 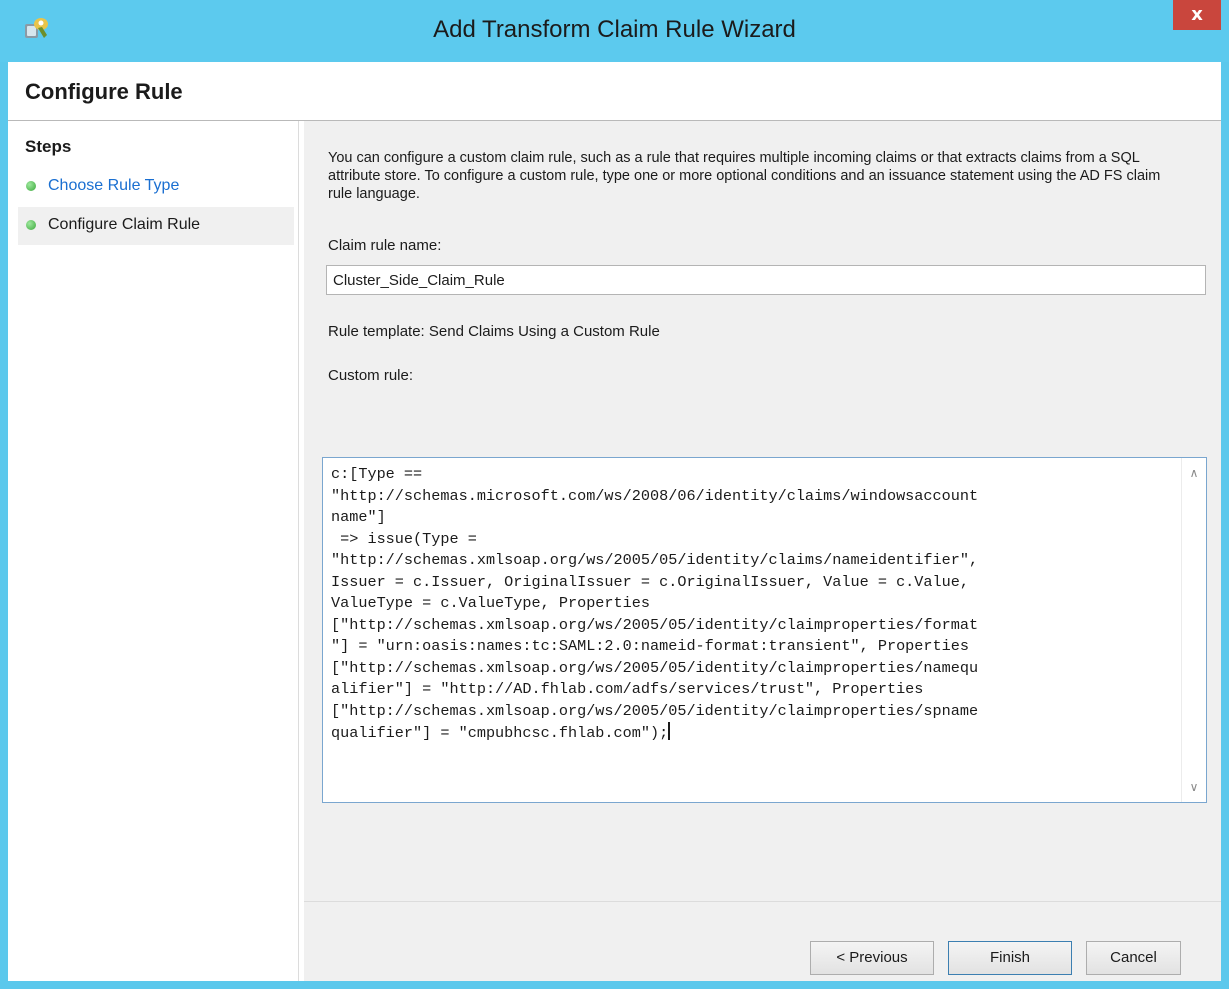 I want to click on window-title: Add Transform Claim Rule Wizard, so click(x=614, y=29).